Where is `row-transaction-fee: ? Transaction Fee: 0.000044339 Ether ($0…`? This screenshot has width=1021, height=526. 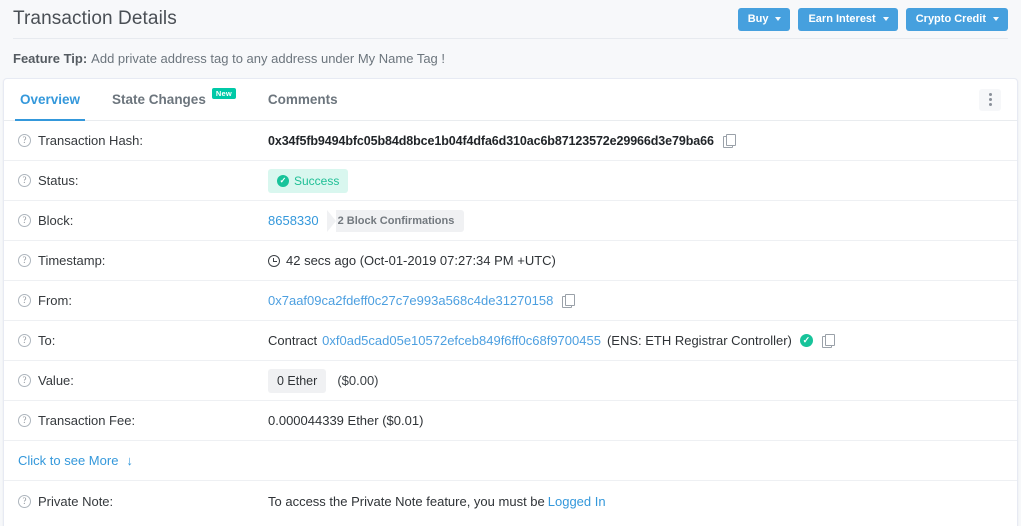 row-transaction-fee: ? Transaction Fee: 0.000044339 Ether ($0… is located at coordinates (510, 421).